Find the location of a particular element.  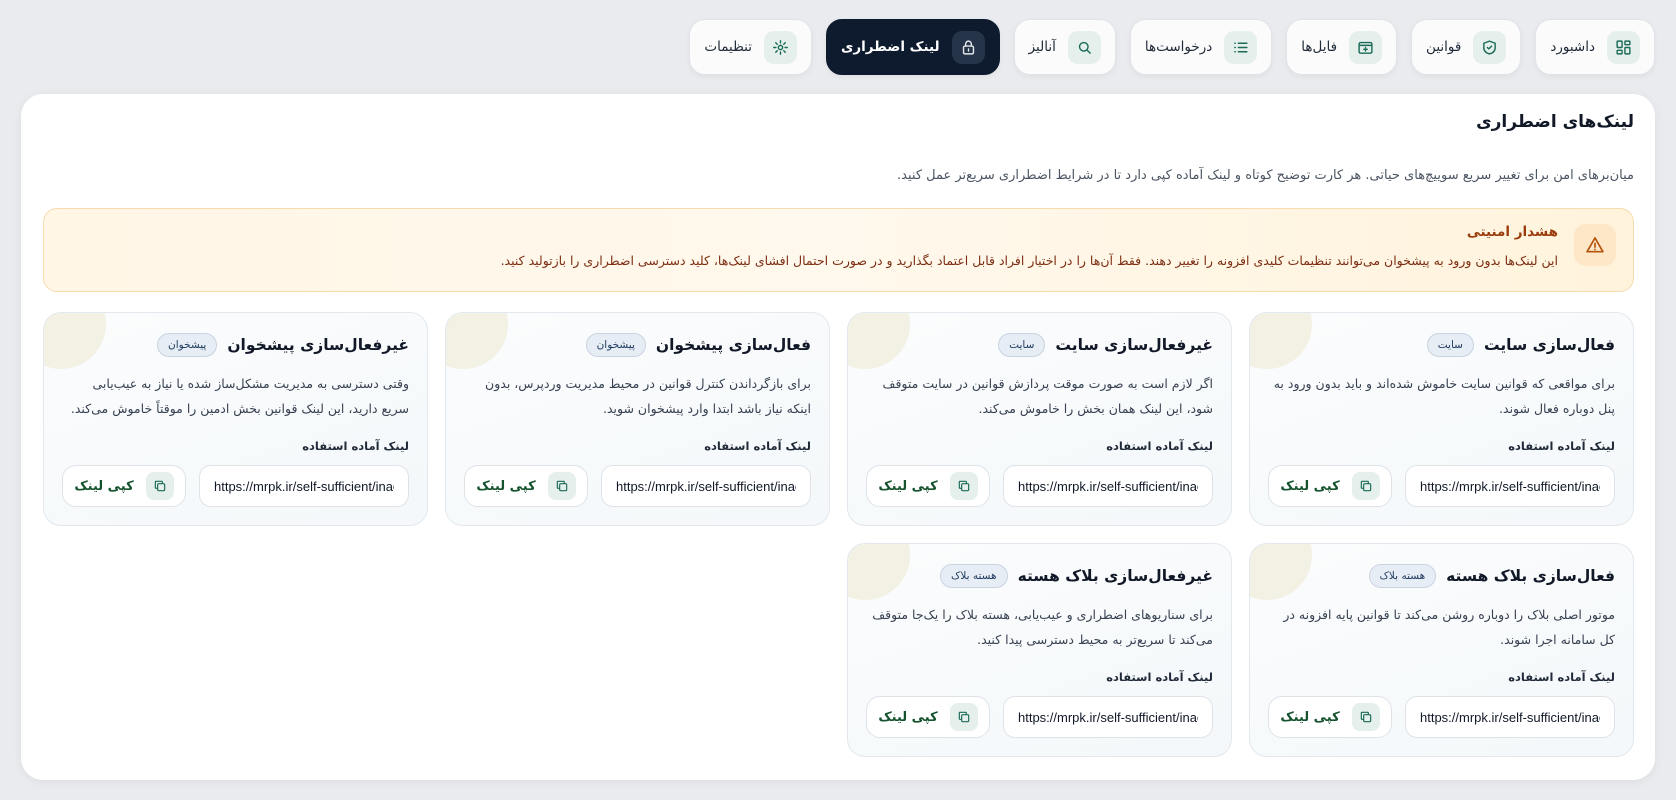

card-header: غیرفعال‌سازی بلاک هسته هسته بلاک is located at coordinates (1076, 576).